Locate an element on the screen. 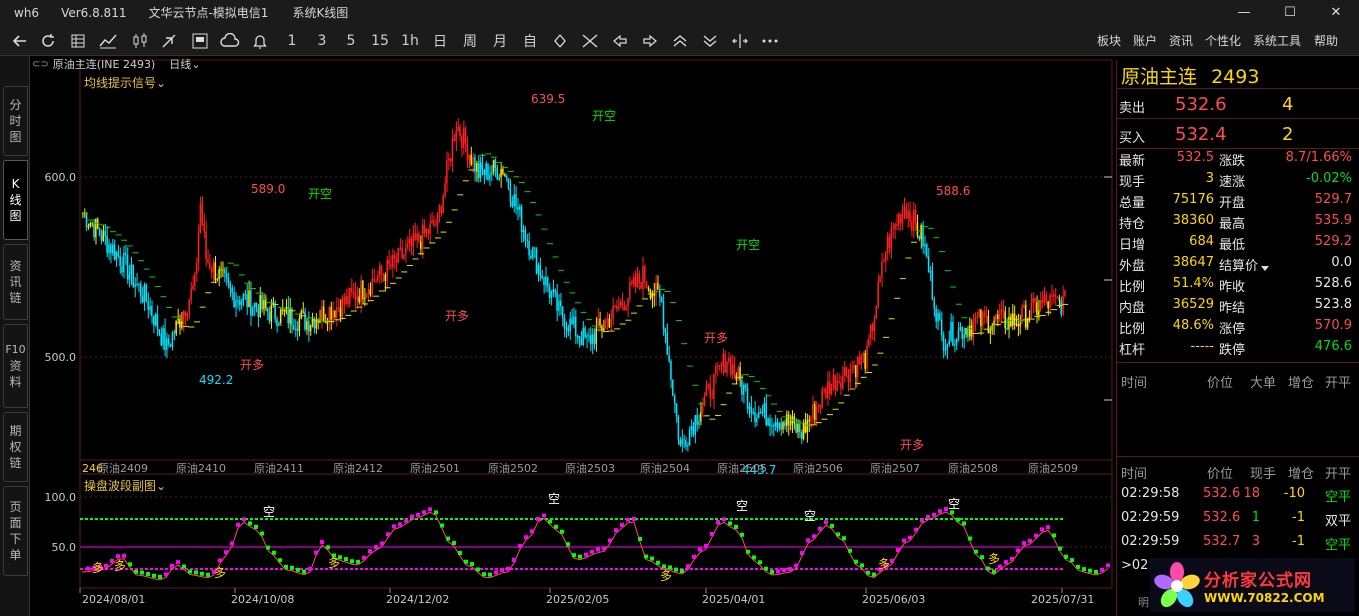 Image resolution: width=1359 pixels, height=616 pixels. field-label: 昨结 is located at coordinates (1232, 308).